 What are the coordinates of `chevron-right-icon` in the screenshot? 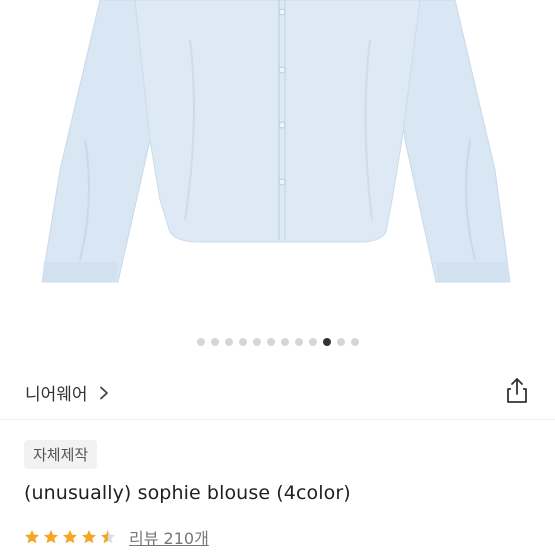 It's located at (103, 392).